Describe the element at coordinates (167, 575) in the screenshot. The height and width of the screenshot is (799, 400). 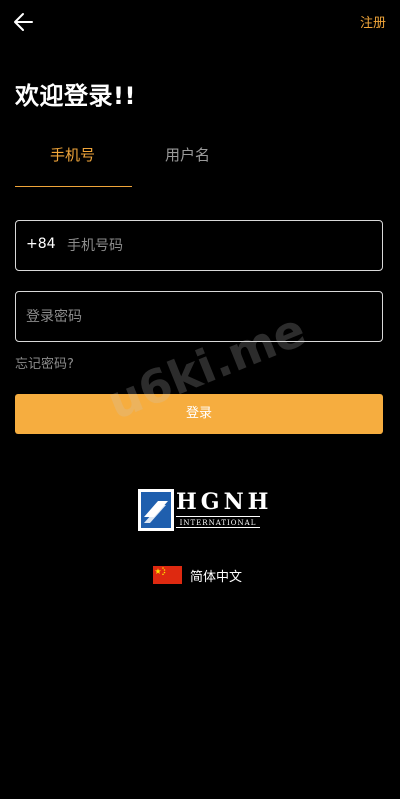
I see `china-flag-icon` at that location.